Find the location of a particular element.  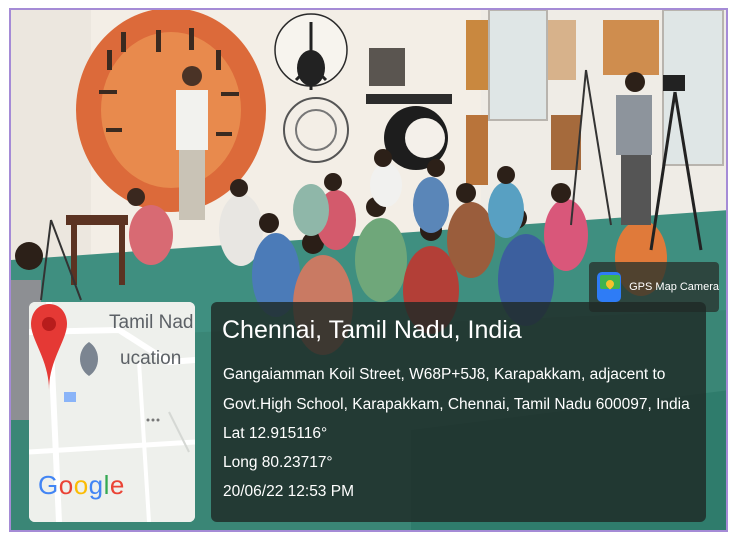

latitude-text: Lat 12.915116° is located at coordinates (275, 433).